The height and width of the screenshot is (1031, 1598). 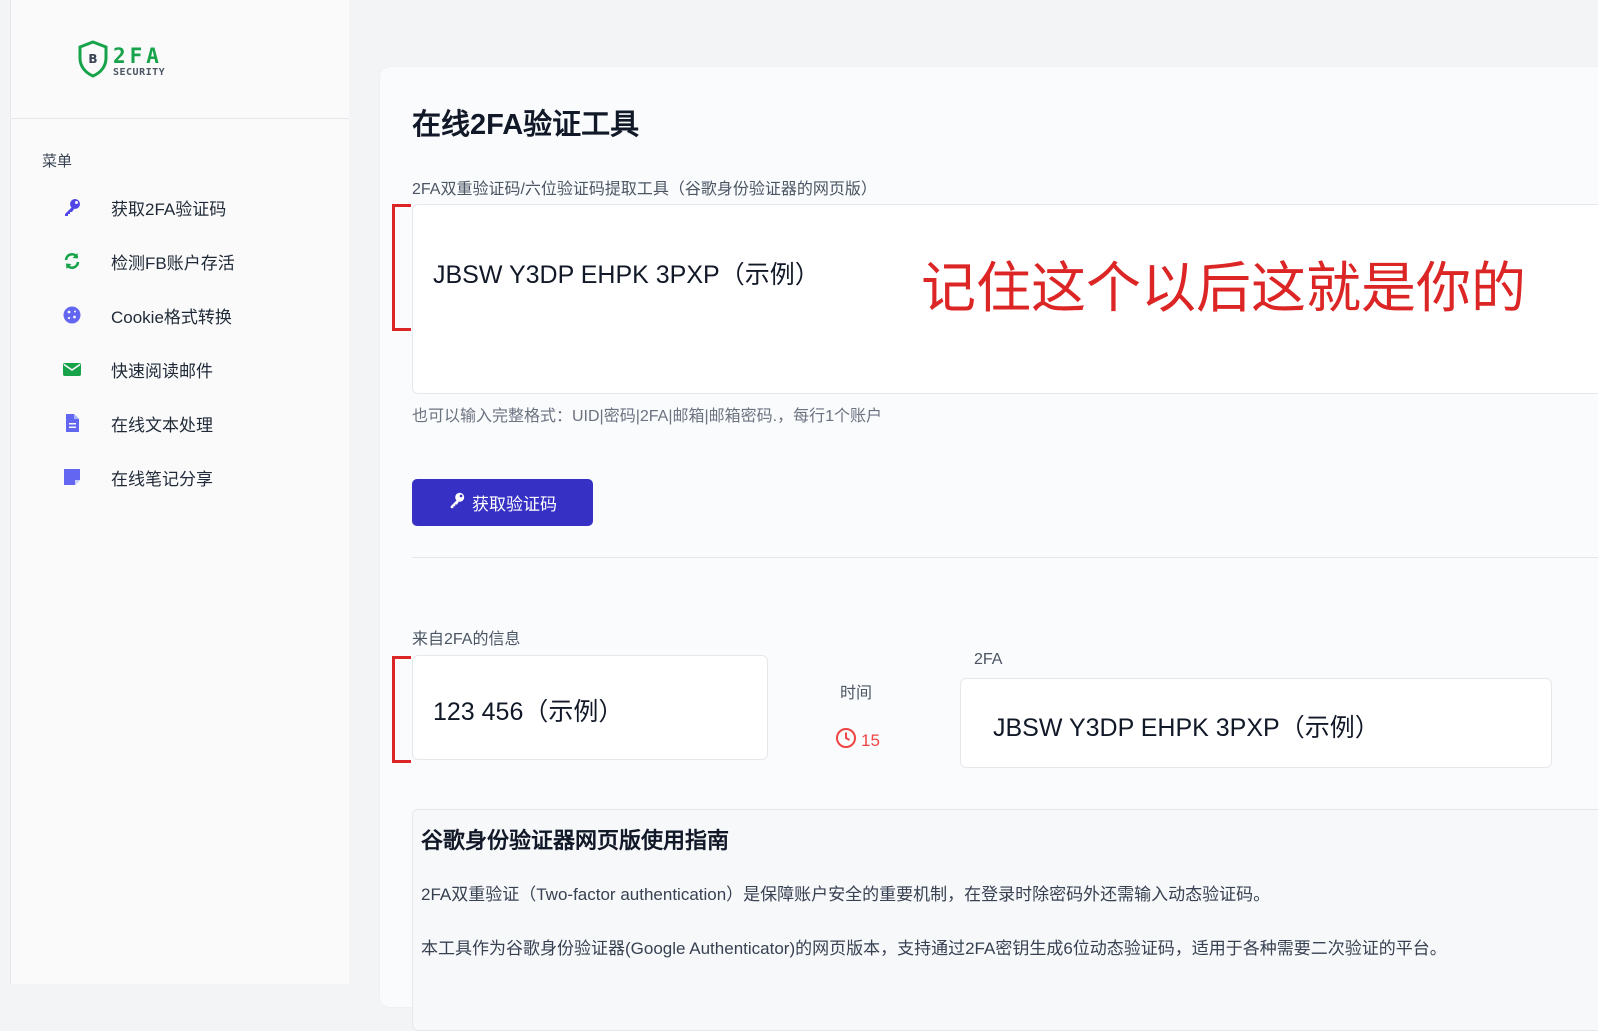 What do you see at coordinates (72, 369) in the screenshot?
I see `envelope-icon` at bounding box center [72, 369].